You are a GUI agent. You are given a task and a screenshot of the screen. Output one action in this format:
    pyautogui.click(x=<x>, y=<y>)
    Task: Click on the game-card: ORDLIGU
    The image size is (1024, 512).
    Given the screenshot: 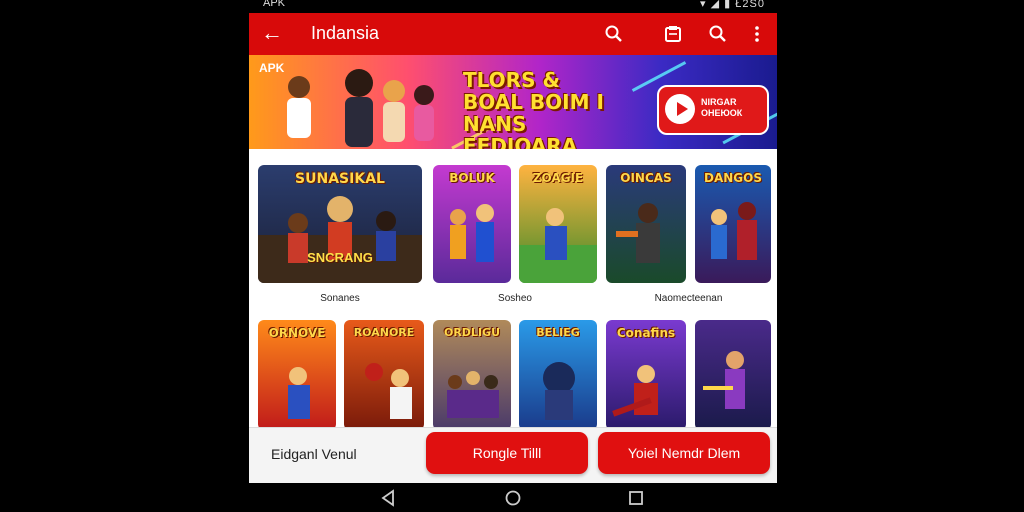 What is the action you would take?
    pyautogui.click(x=472, y=375)
    